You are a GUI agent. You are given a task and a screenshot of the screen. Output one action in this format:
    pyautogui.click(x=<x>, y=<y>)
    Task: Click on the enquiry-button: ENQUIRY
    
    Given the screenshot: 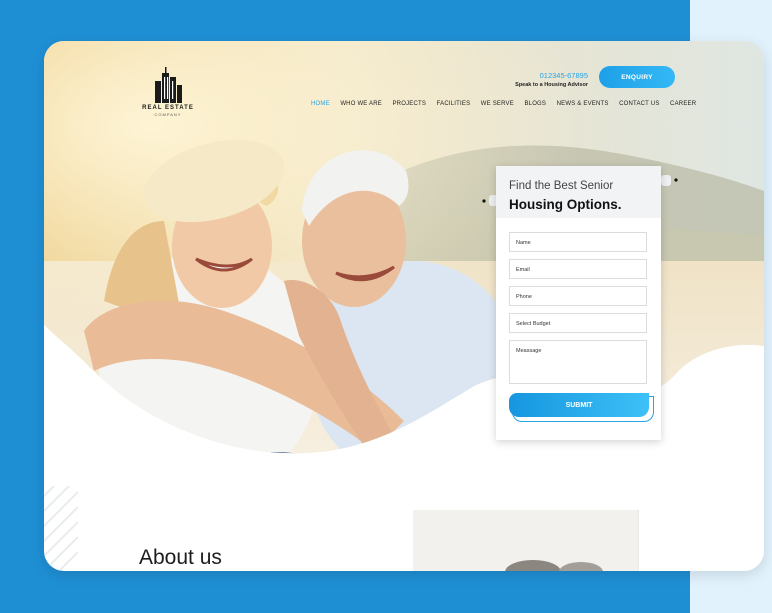 What is the action you would take?
    pyautogui.click(x=637, y=77)
    